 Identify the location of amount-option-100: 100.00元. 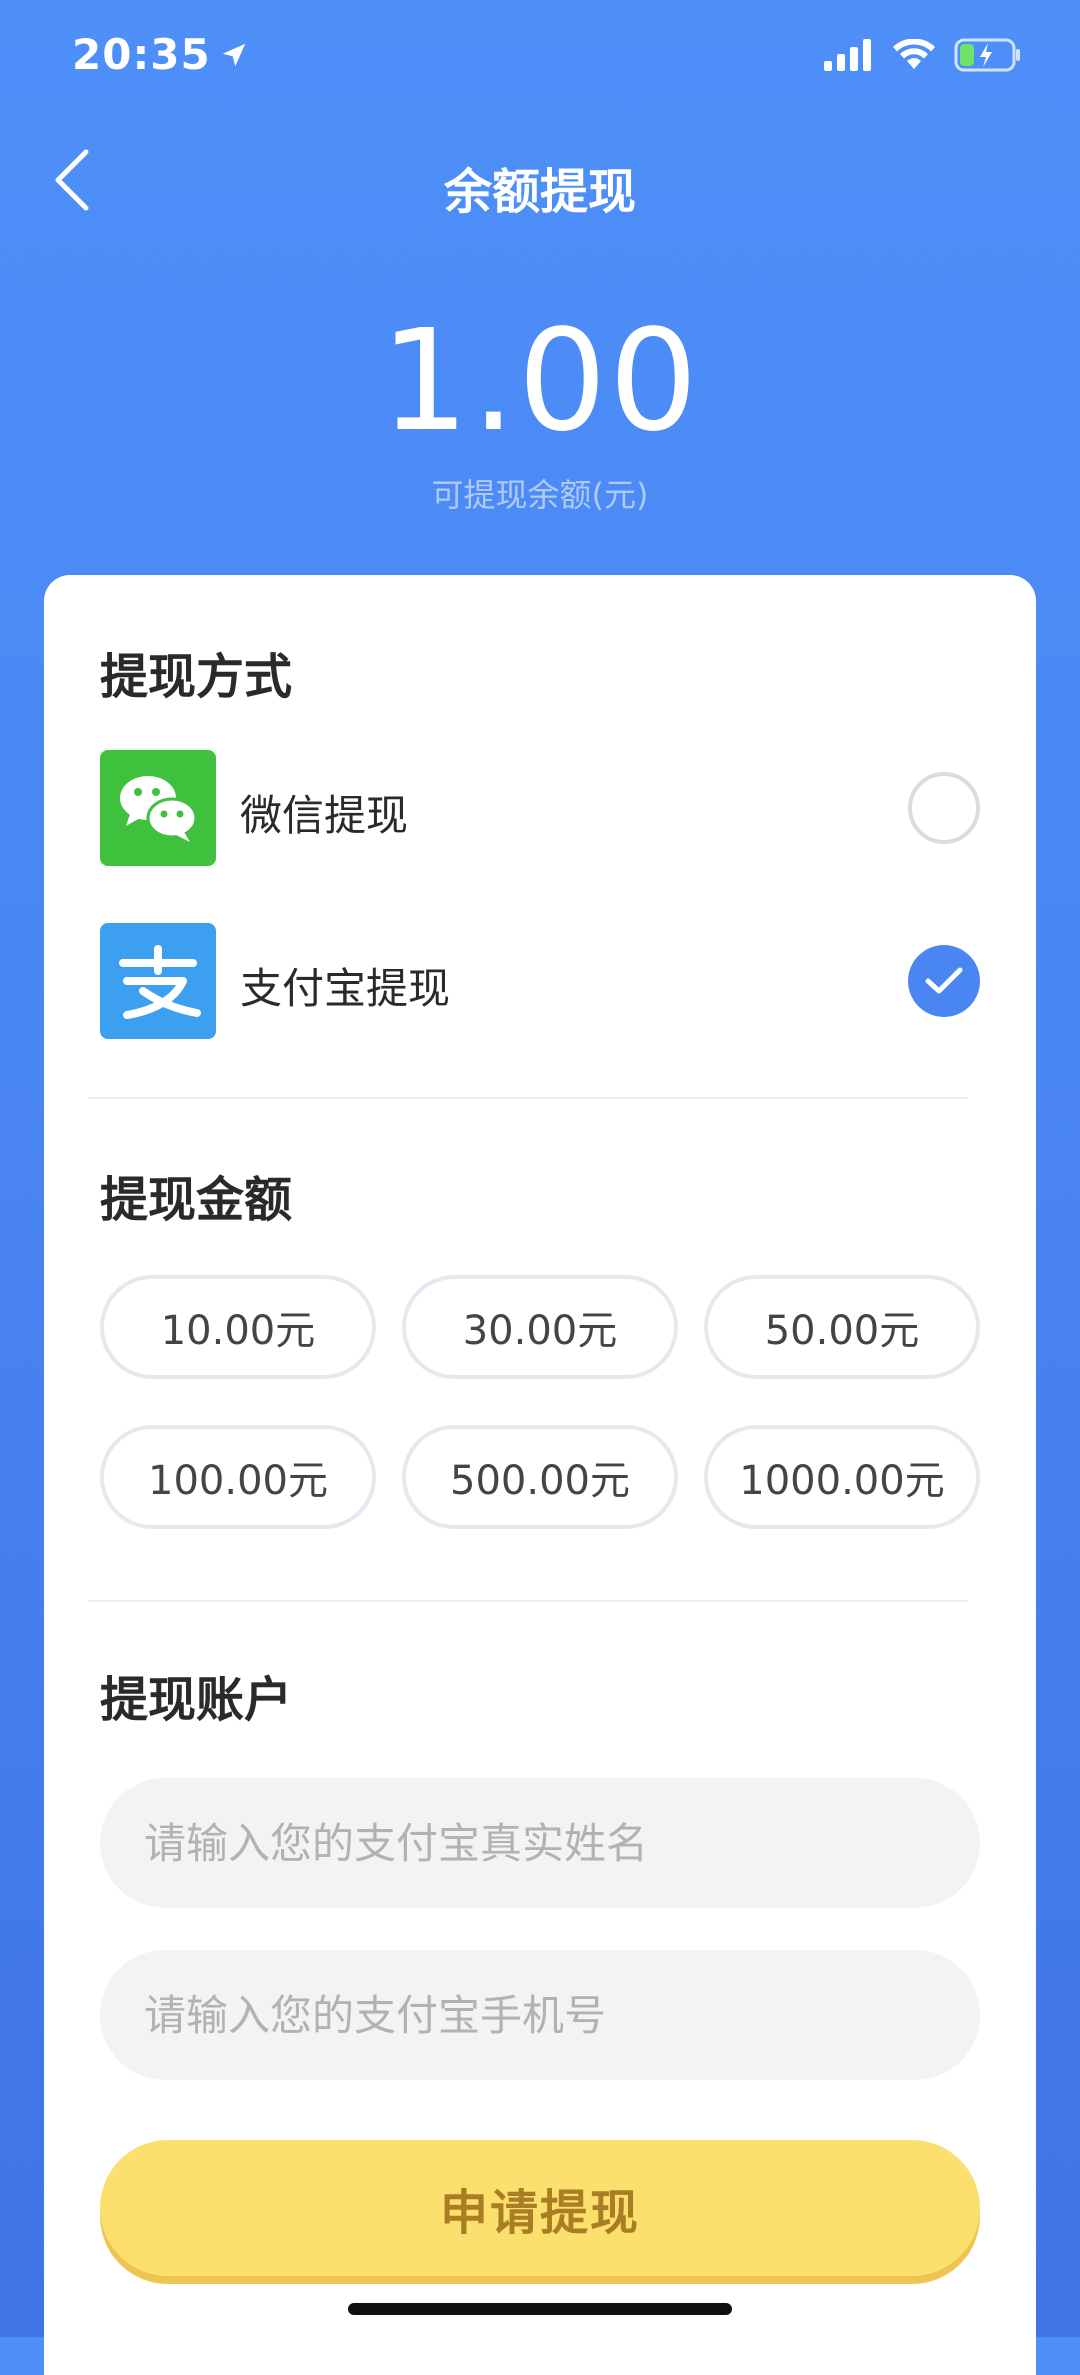
(238, 1477).